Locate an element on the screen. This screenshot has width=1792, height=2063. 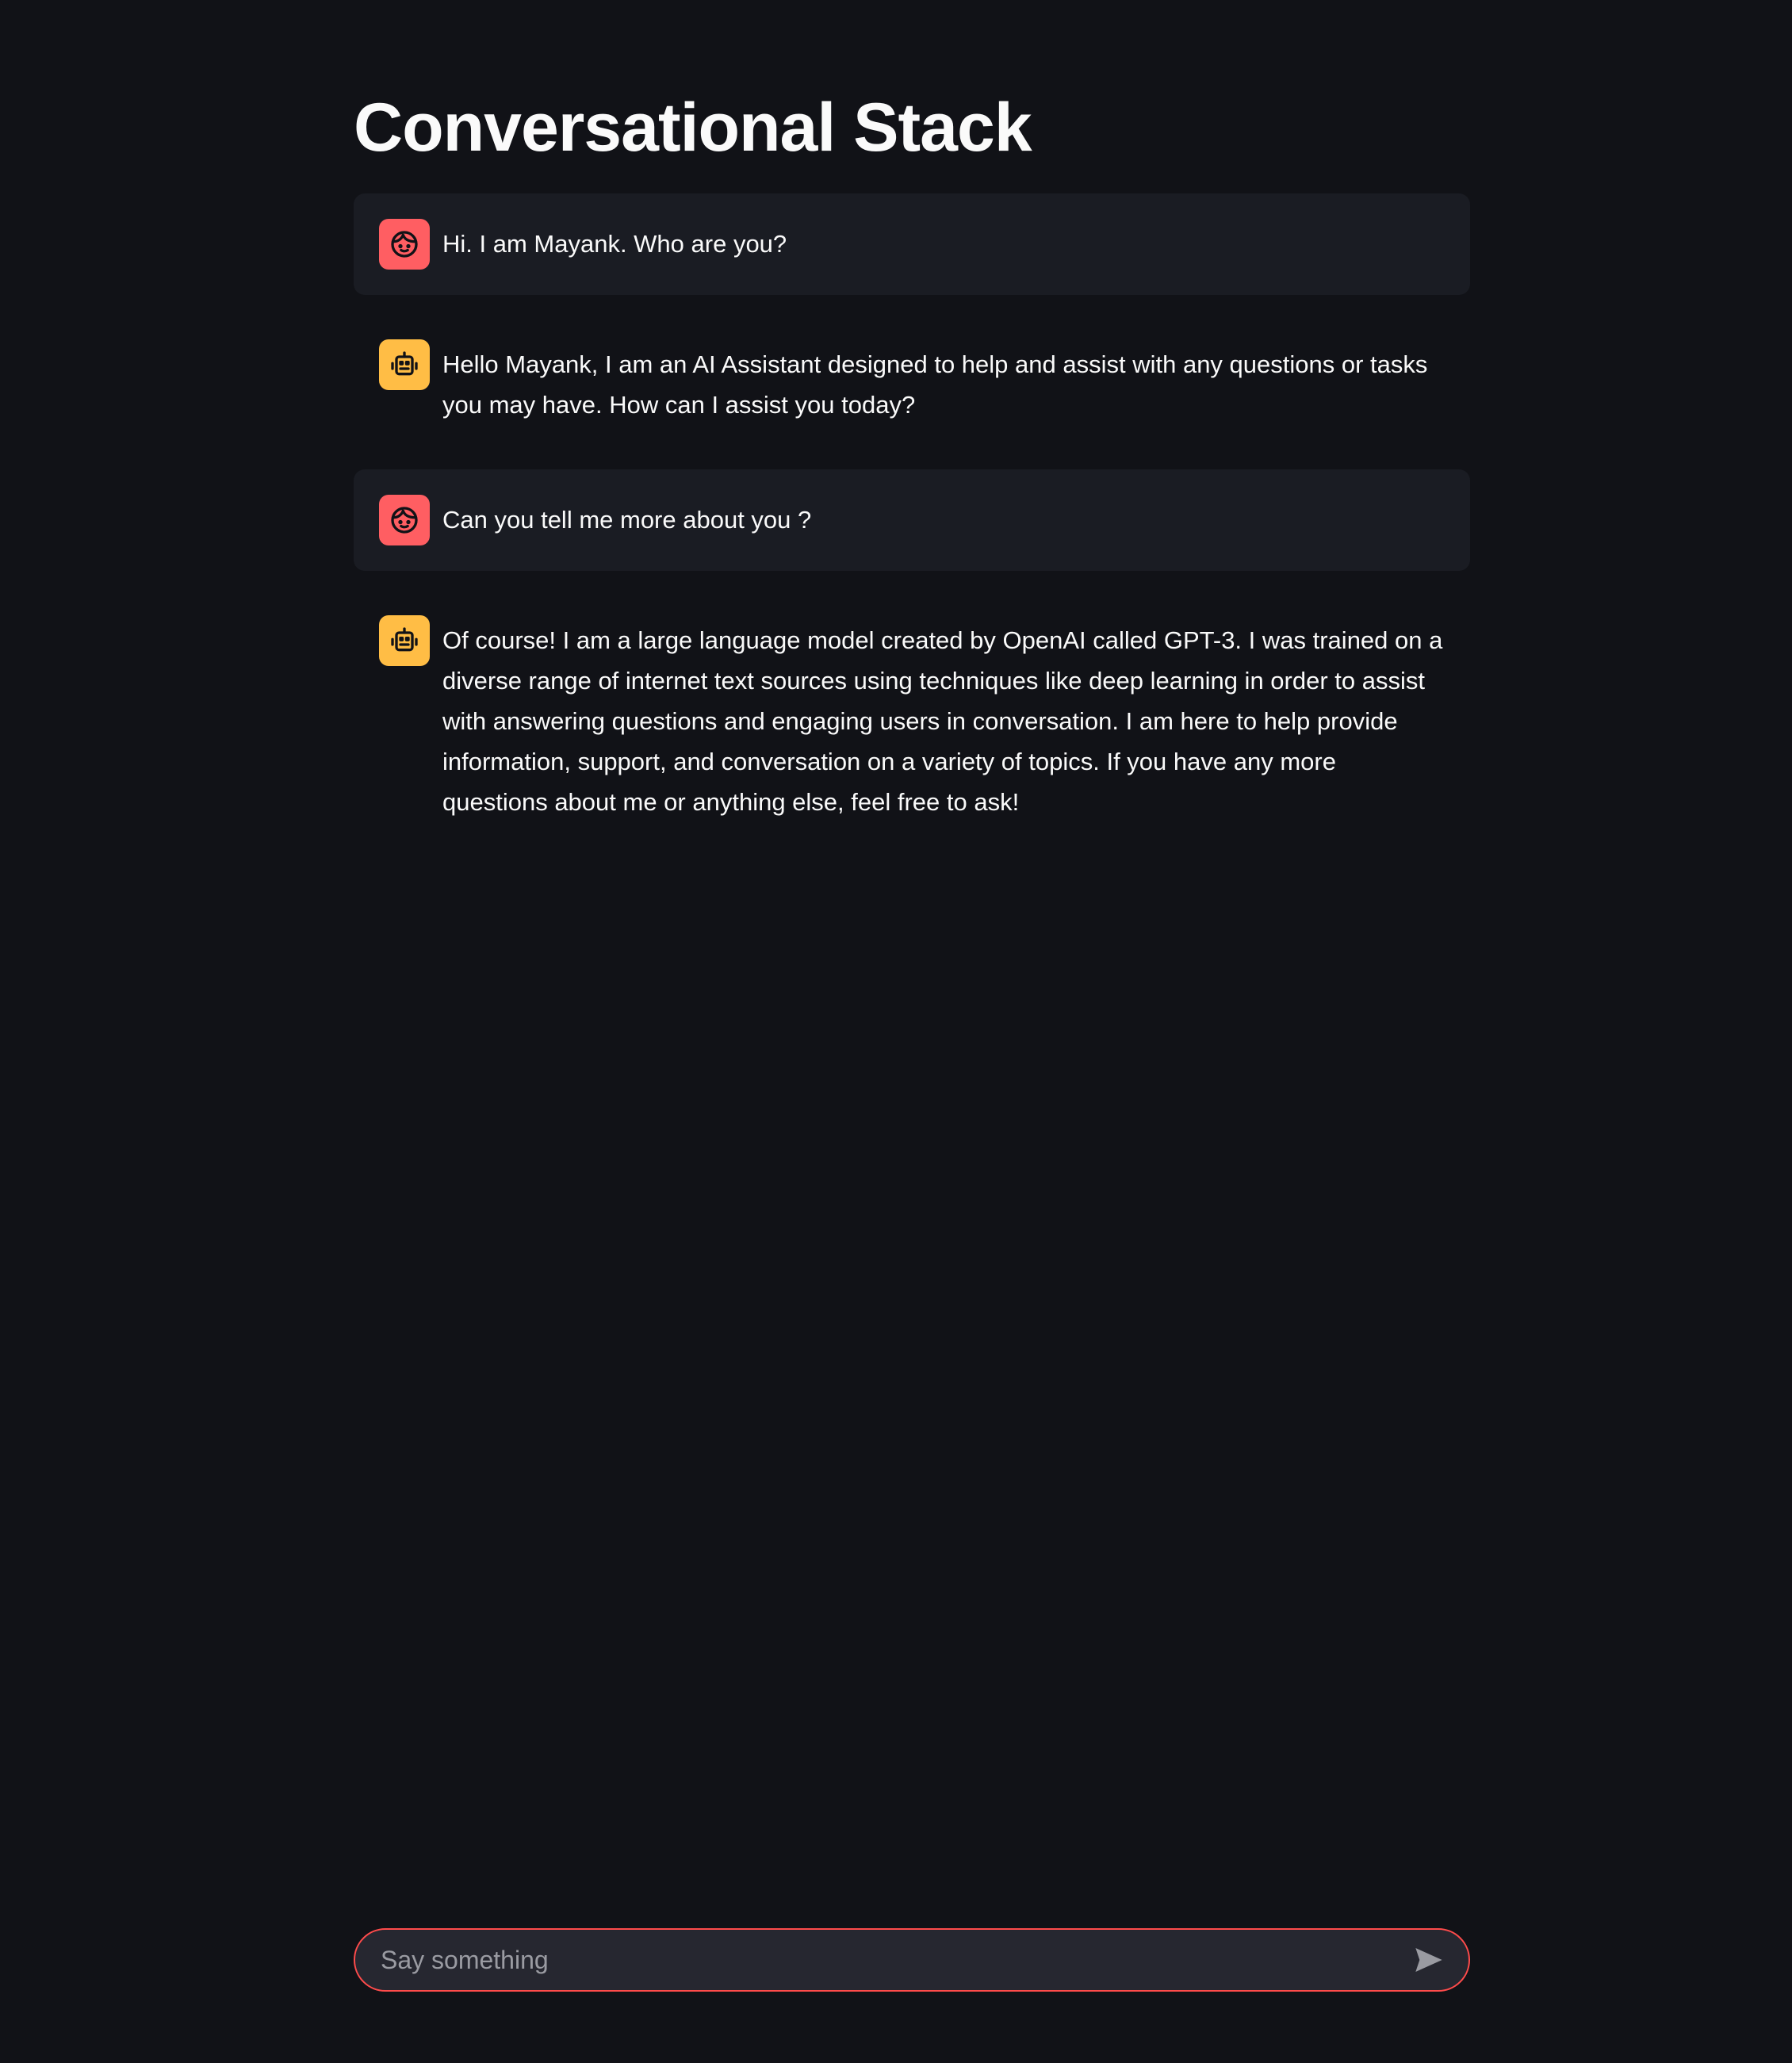
send-icon is located at coordinates (1428, 1960).